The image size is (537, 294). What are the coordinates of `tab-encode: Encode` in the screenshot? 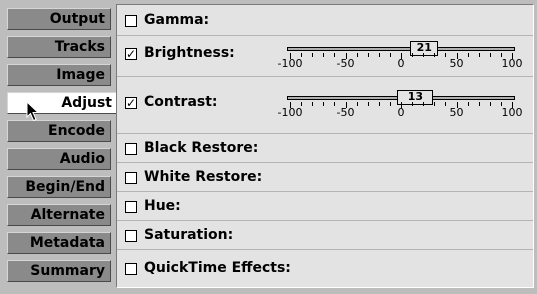 It's located at (59, 131).